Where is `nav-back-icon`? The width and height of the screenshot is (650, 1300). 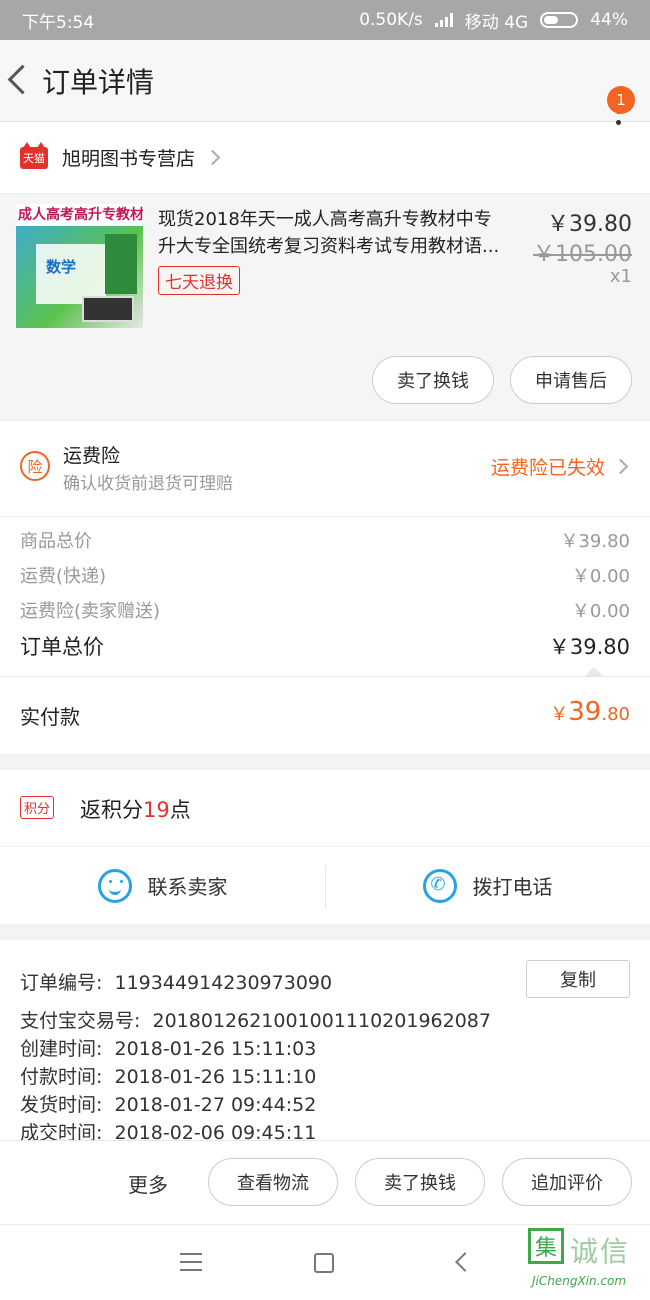
nav-back-icon is located at coordinates (465, 1262).